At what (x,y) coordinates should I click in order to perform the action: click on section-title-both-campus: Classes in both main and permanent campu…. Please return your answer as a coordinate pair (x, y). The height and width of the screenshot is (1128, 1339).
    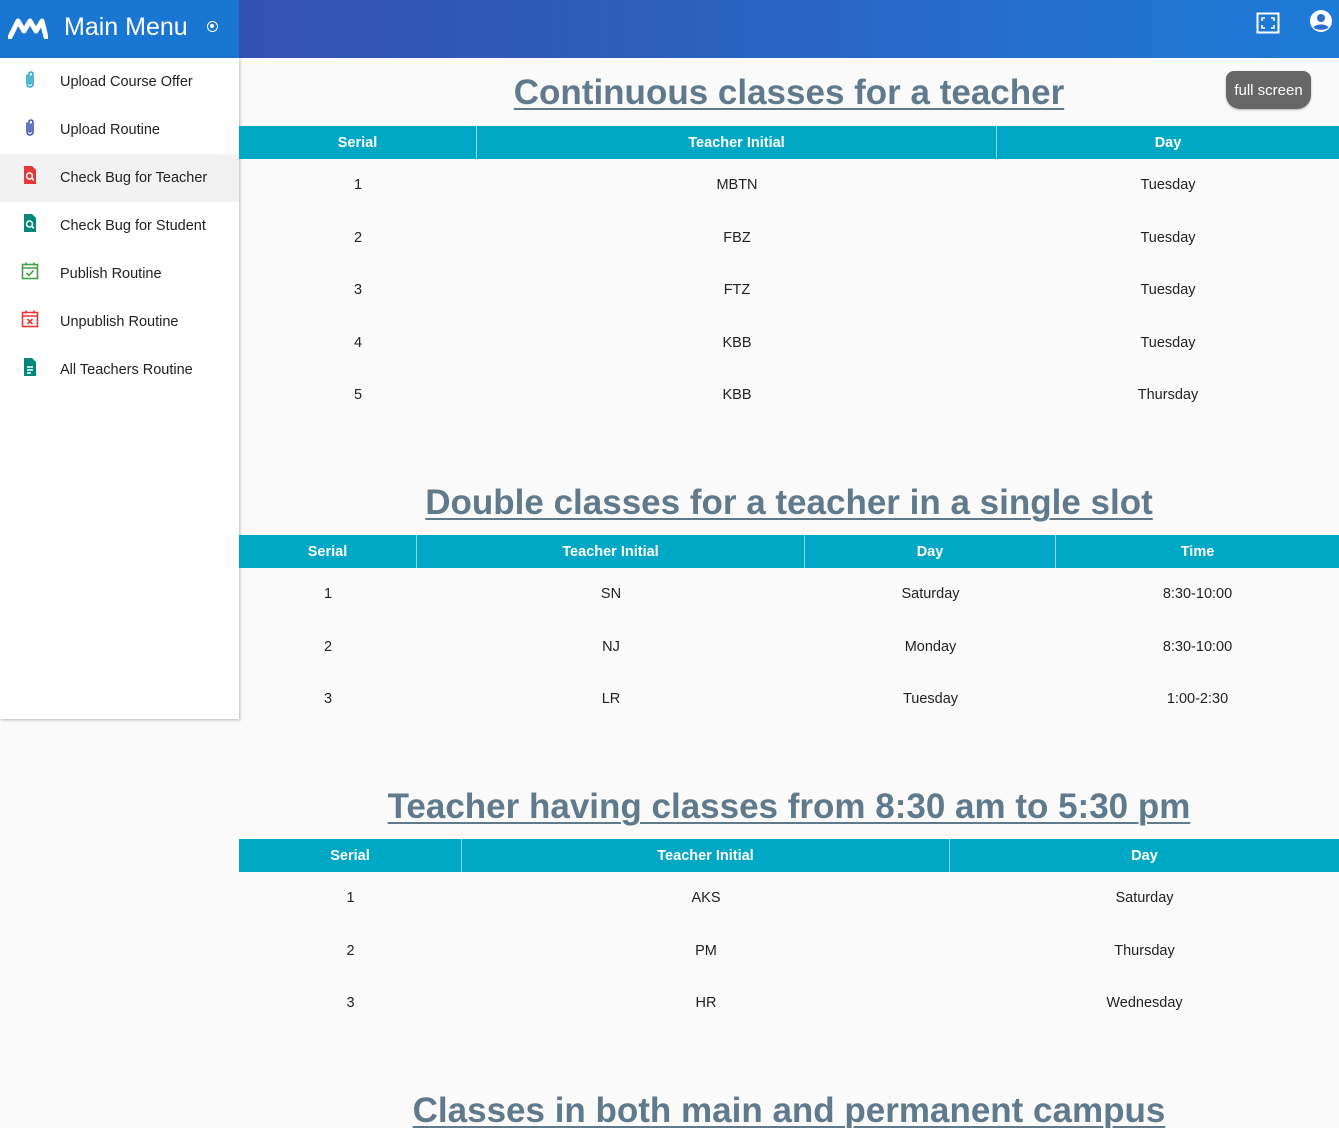
    Looking at the image, I should click on (789, 1109).